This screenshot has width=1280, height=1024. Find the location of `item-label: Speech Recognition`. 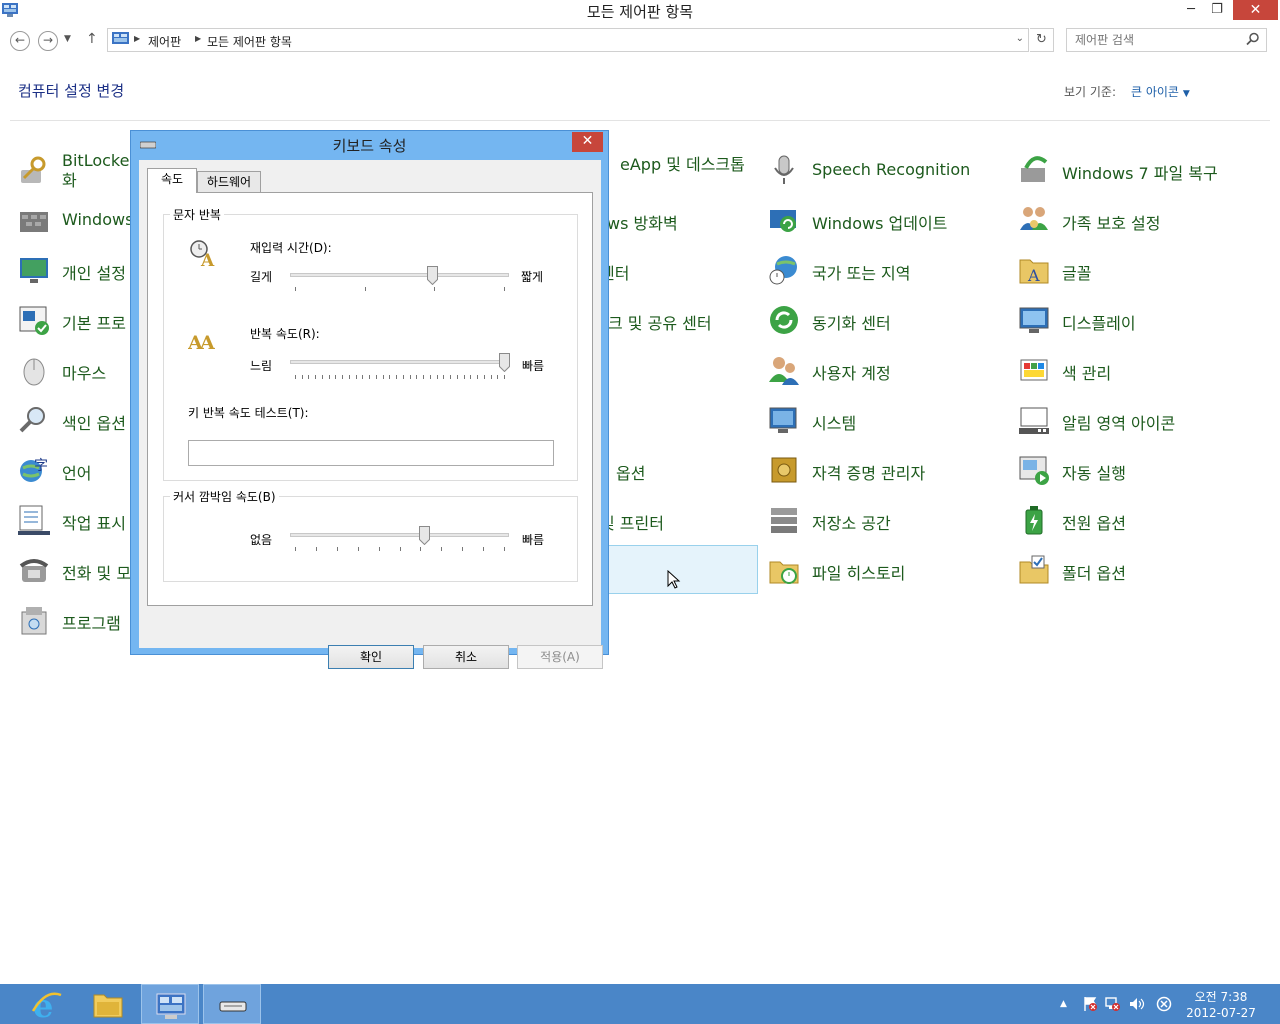

item-label: Speech Recognition is located at coordinates (891, 169).